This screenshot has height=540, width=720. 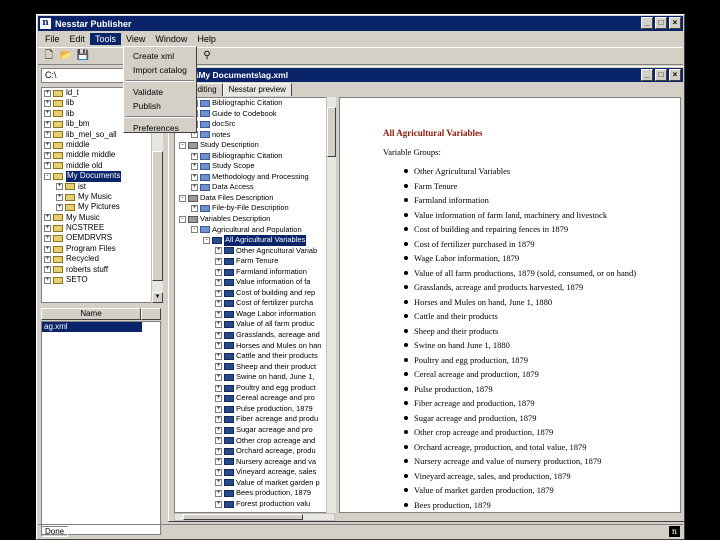 What do you see at coordinates (254, 303) in the screenshot?
I see `document-tree-item: + Cost of fertilizer purcha` at bounding box center [254, 303].